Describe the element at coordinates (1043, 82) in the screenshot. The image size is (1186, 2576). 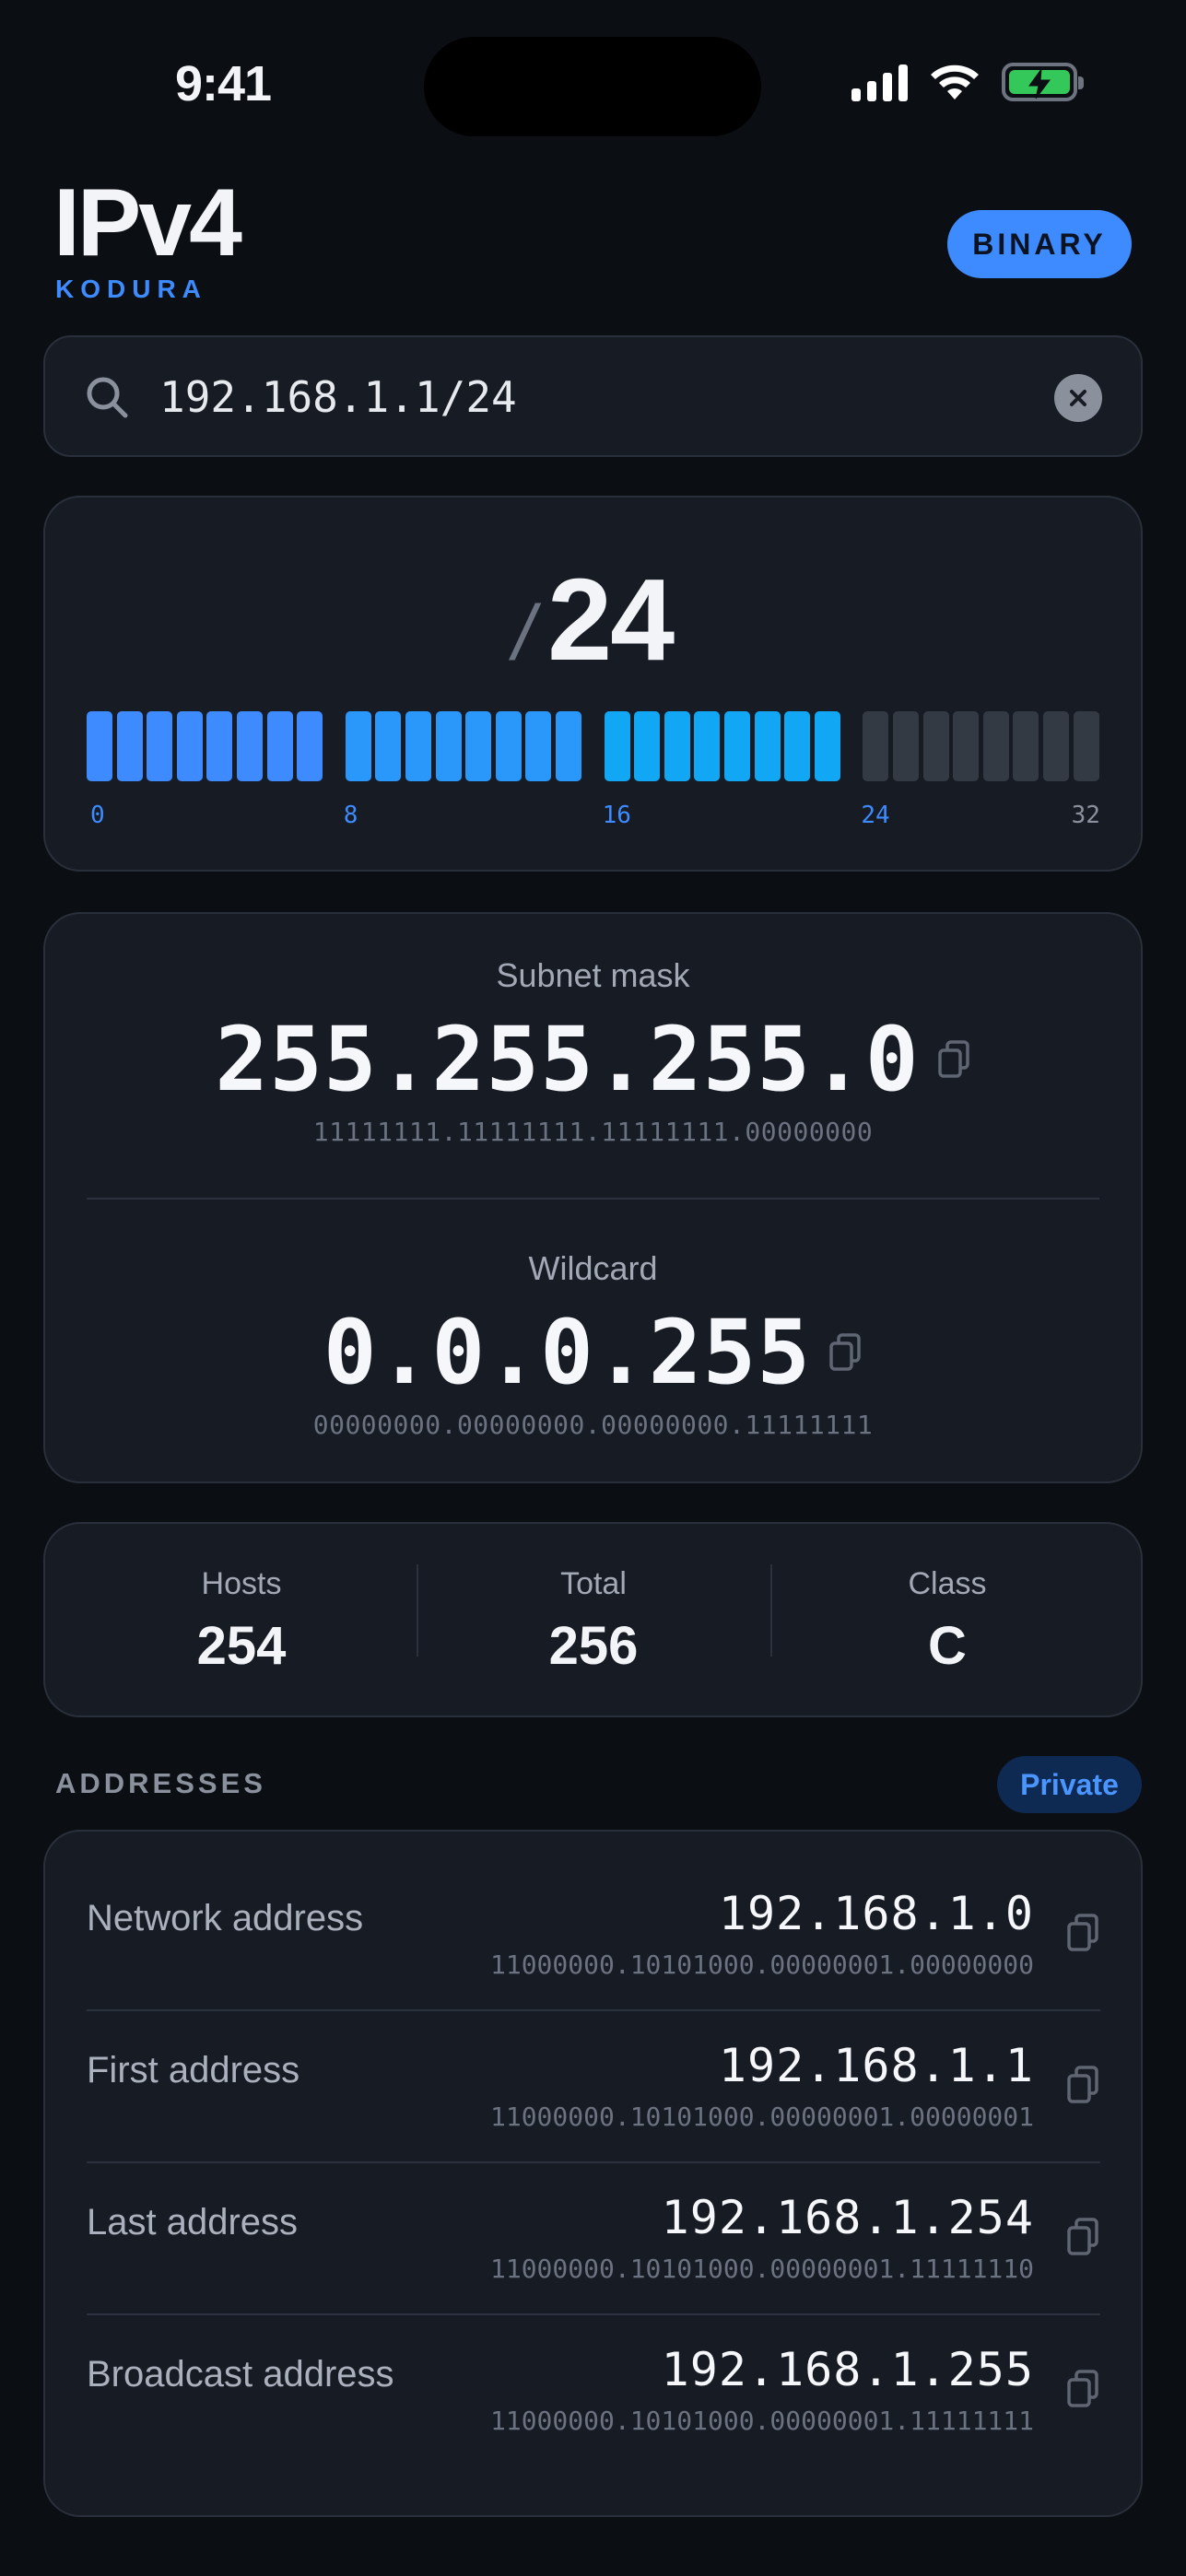
I see `battery-charging-icon` at that location.